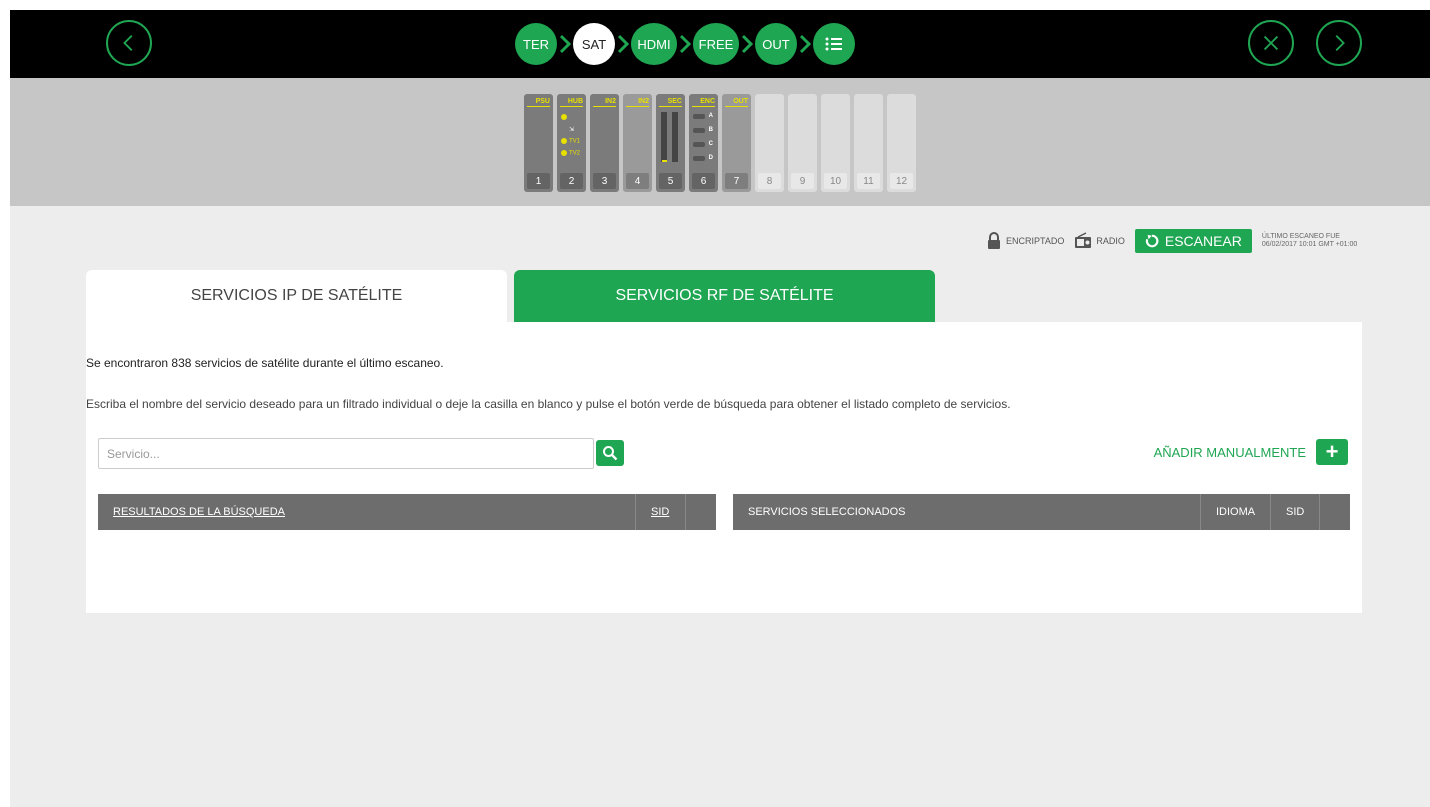  Describe the element at coordinates (967, 512) in the screenshot. I see `col-selected-services: SERVICIOS SELECCIONADOS` at that location.